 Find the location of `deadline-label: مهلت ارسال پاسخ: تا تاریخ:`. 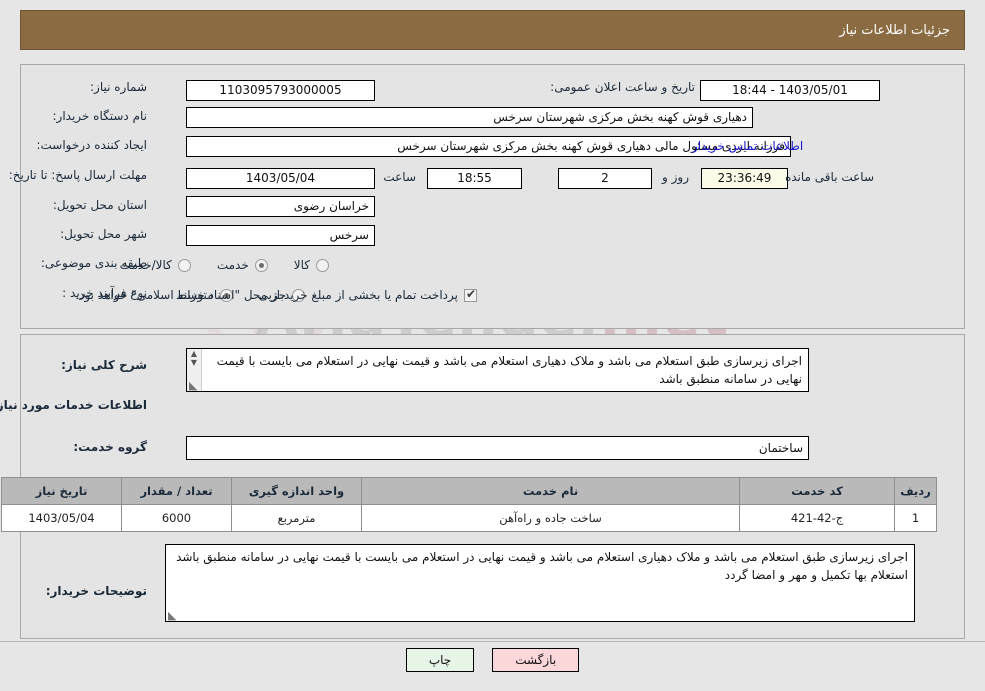

deadline-label: مهلت ارسال پاسخ: تا تاریخ: is located at coordinates (77, 175).